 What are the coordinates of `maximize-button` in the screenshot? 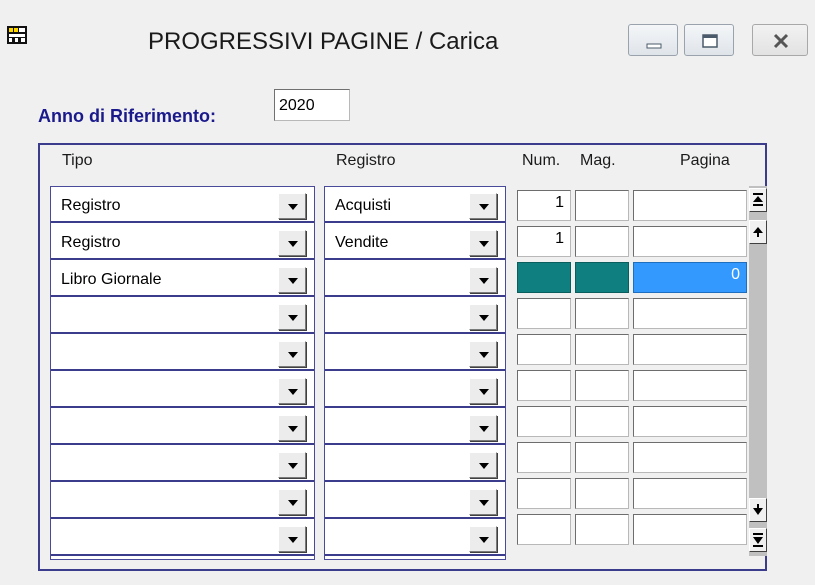 It's located at (709, 40).